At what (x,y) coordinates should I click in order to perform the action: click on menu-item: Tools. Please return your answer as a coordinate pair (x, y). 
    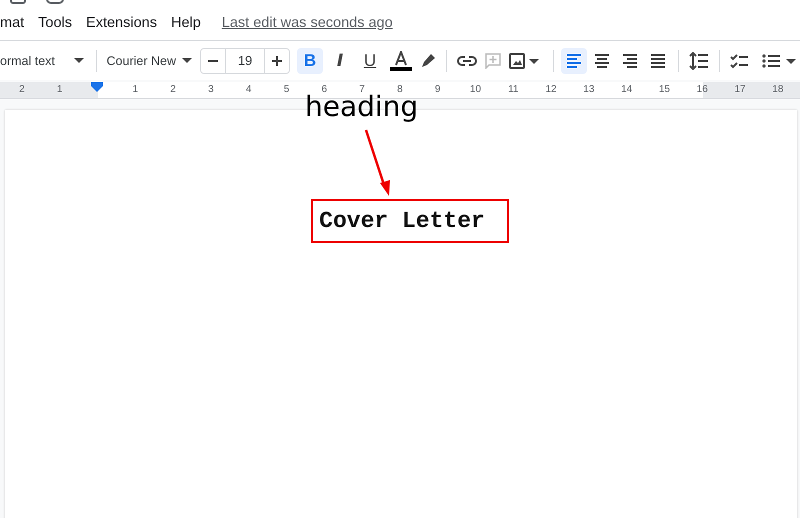
    Looking at the image, I should click on (55, 23).